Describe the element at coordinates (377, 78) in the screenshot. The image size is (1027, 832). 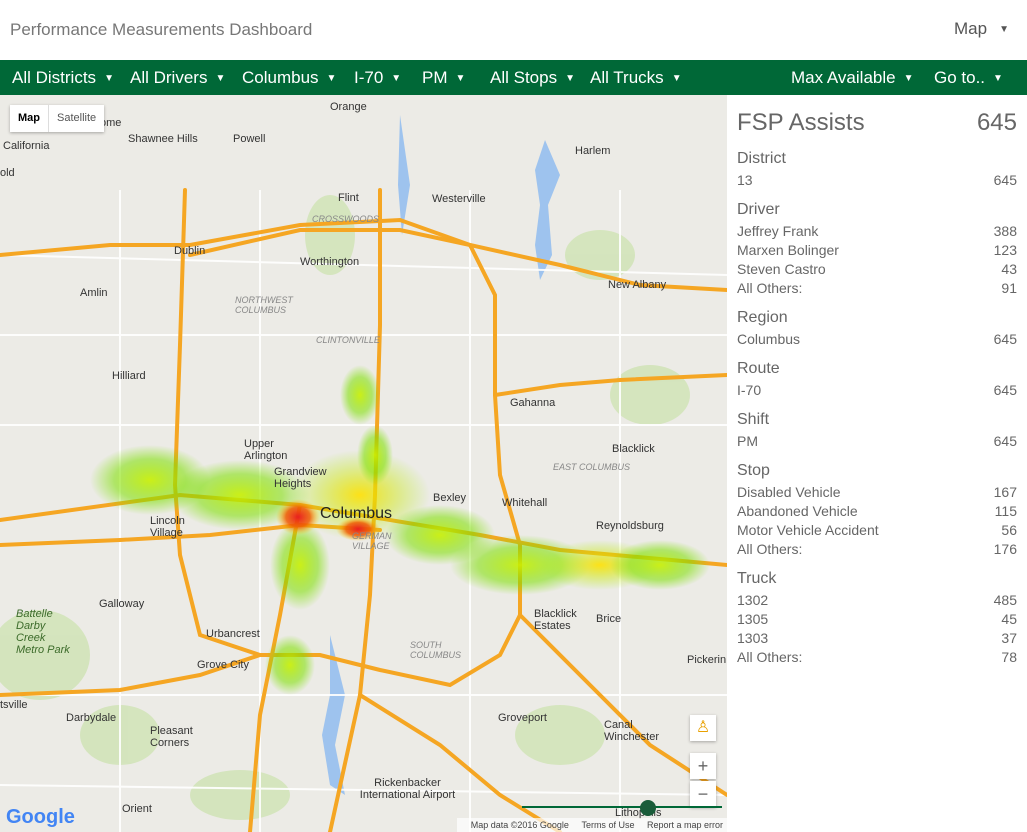
I see `route-filter: I-70 ▼` at that location.